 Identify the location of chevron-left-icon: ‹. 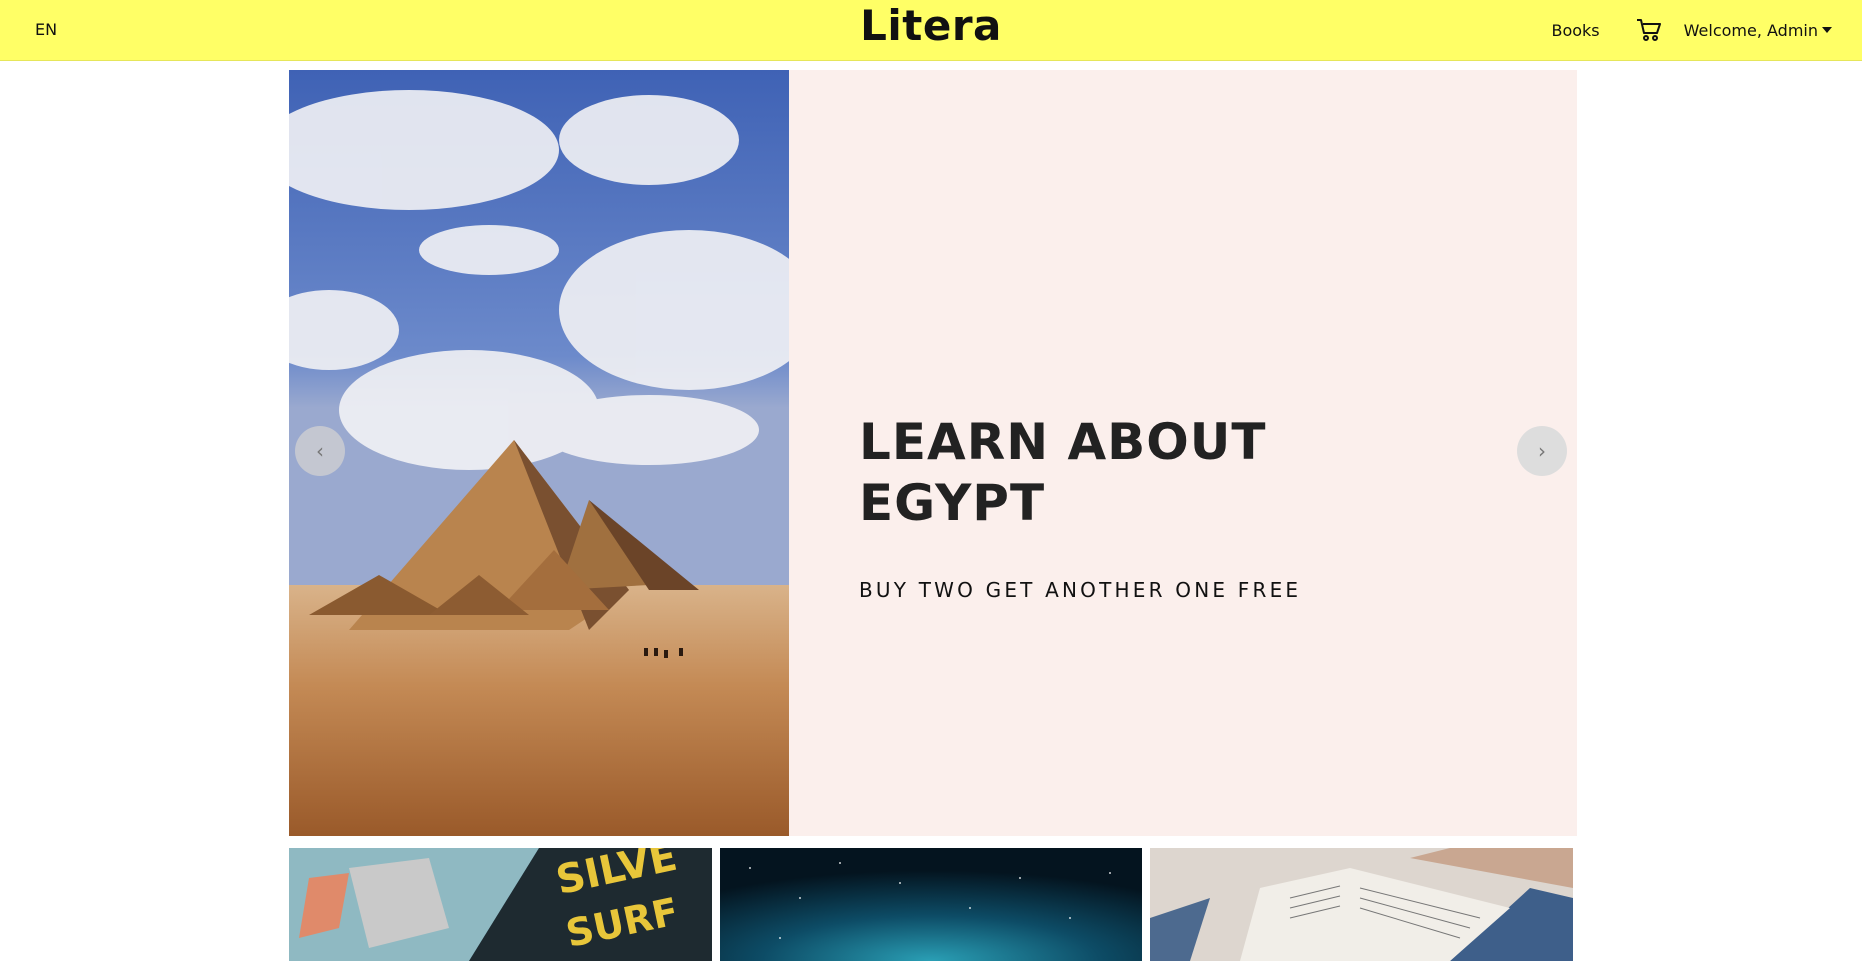
(320, 451).